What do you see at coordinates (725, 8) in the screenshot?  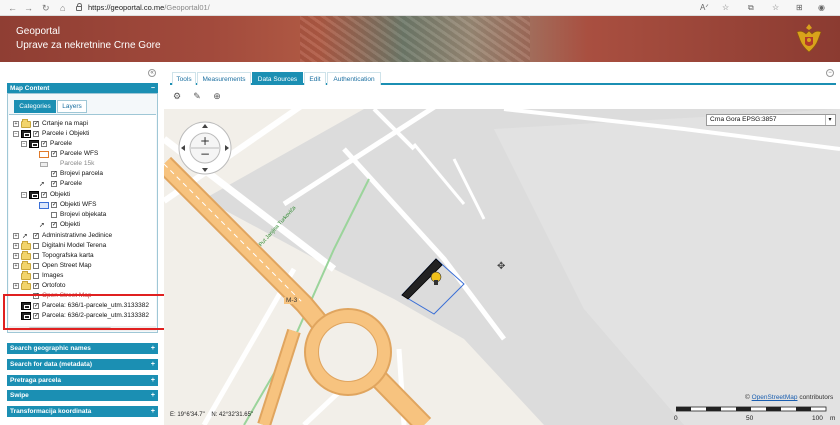 I see `favorite-icon: ☆` at bounding box center [725, 8].